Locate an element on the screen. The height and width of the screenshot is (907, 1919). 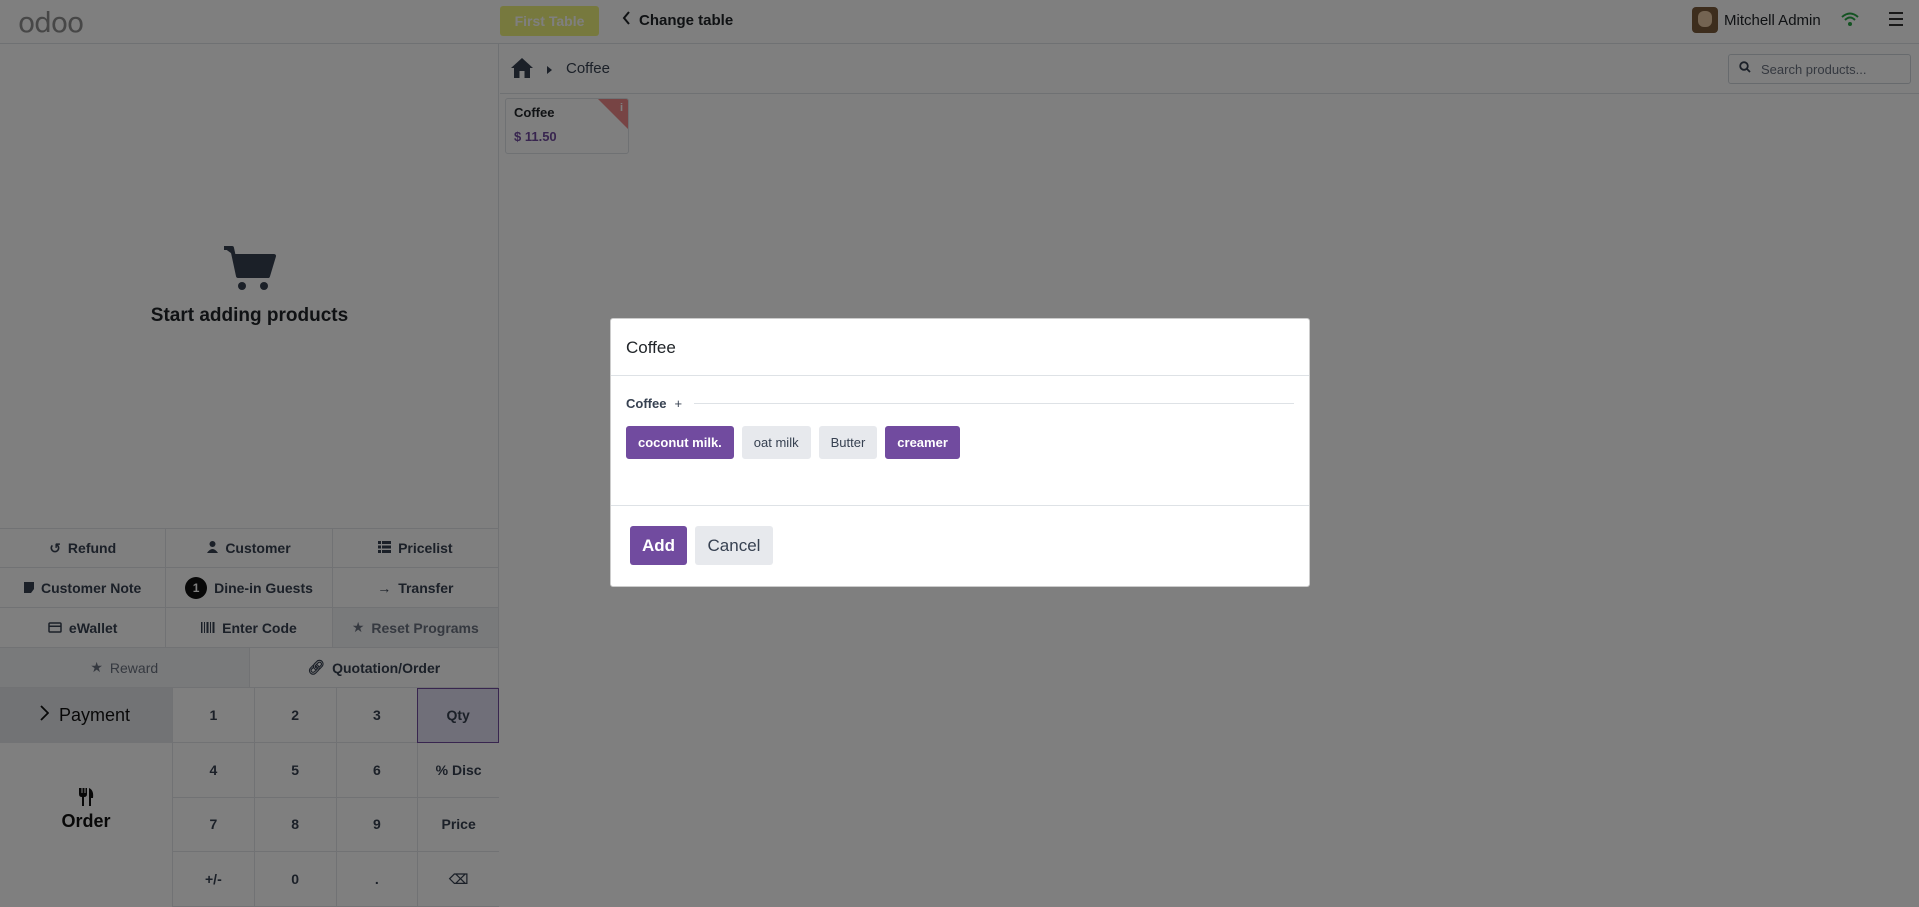
attribute-multi-marker: + is located at coordinates (678, 403).